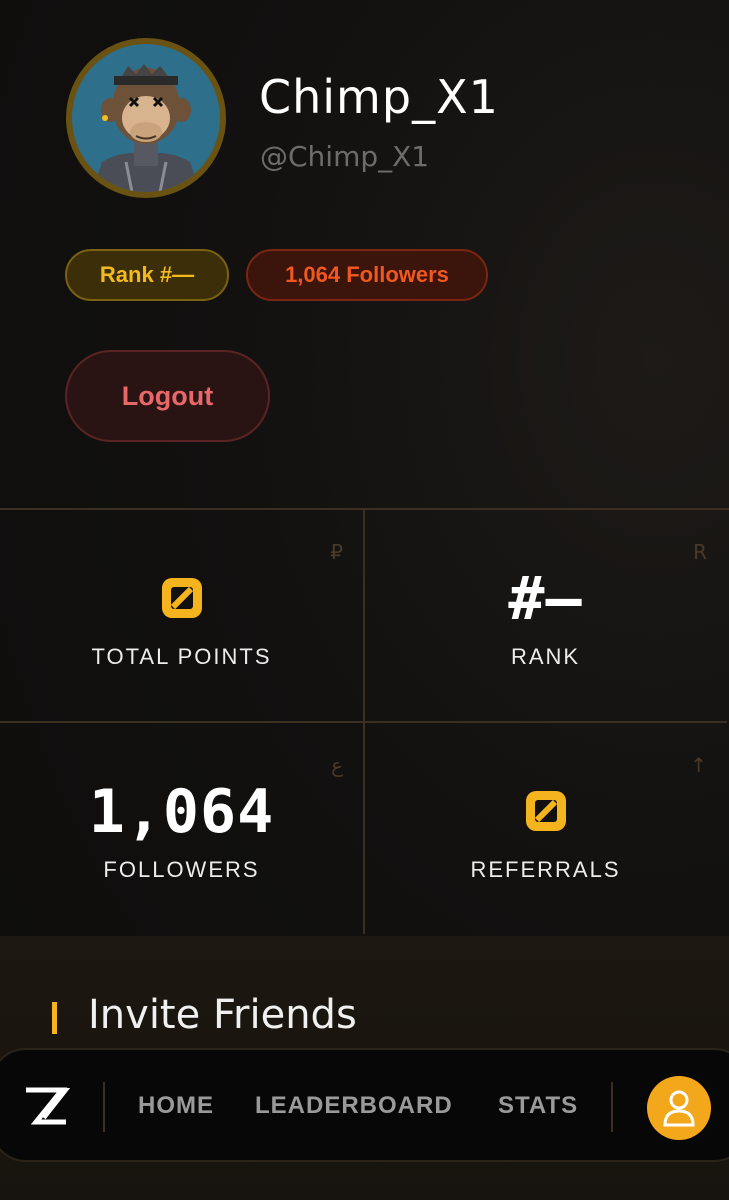 This screenshot has width=729, height=1200. I want to click on stat-label: FOLLOWERS, so click(181, 869).